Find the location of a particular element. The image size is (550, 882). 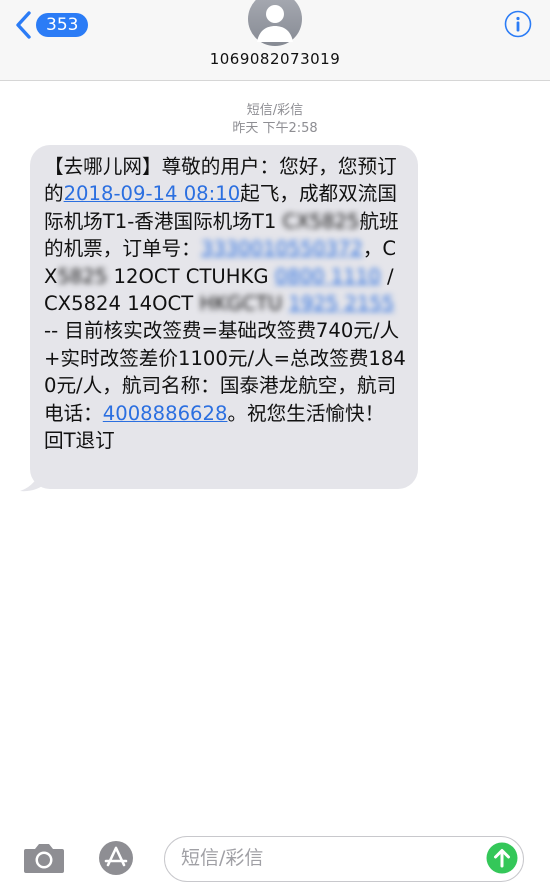

contact-avatar is located at coordinates (275, 23).